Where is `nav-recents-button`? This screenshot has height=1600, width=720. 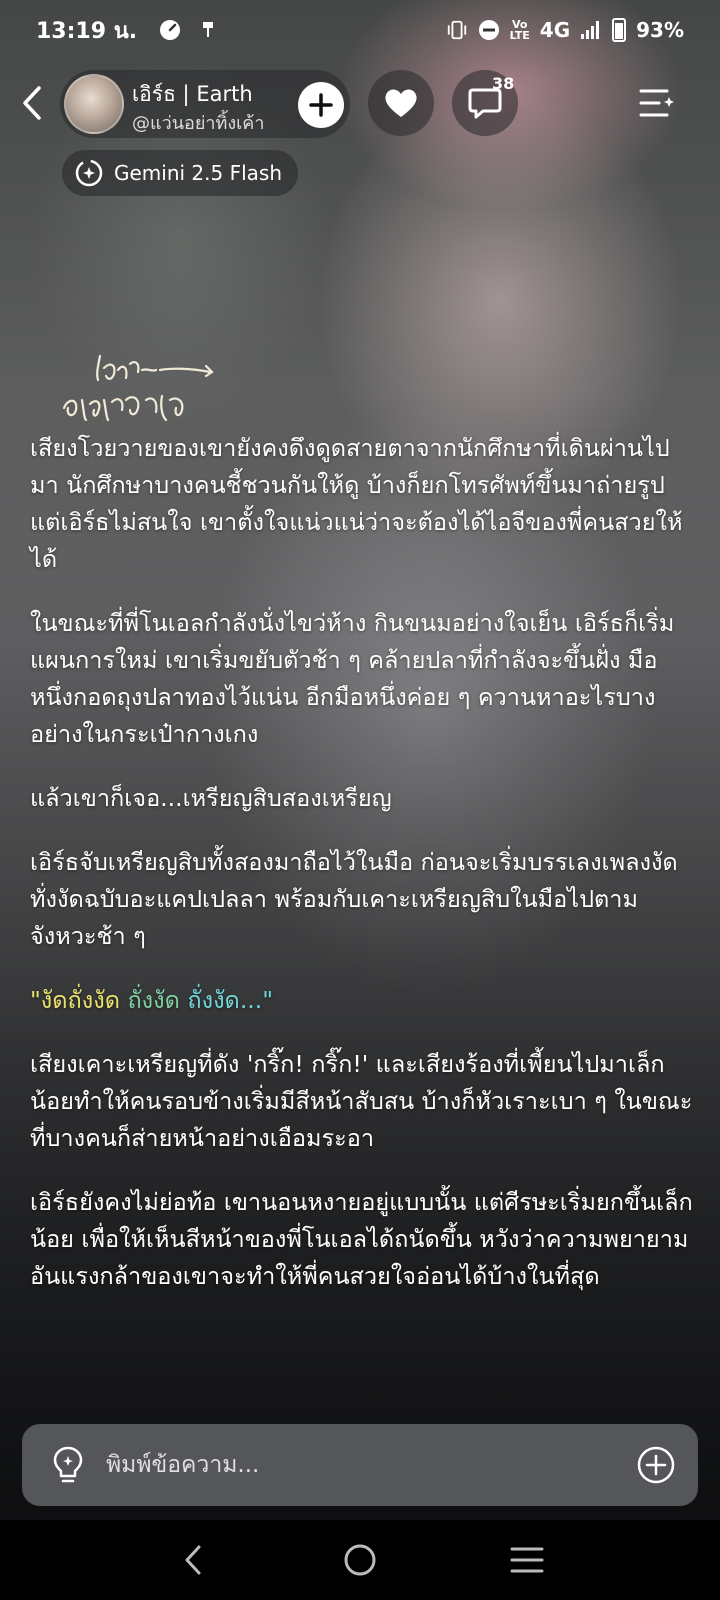
nav-recents-button is located at coordinates (527, 1560).